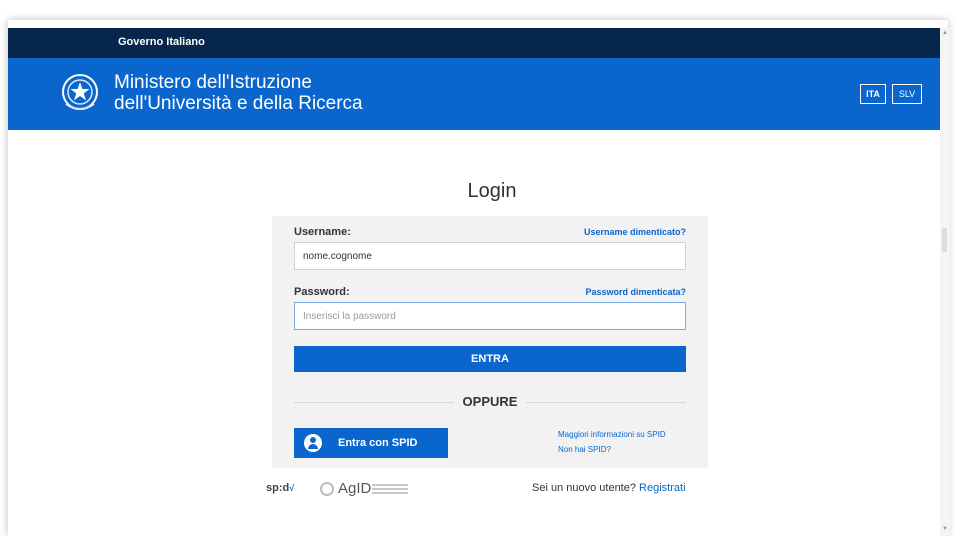  What do you see at coordinates (322, 292) in the screenshot?
I see `password-label: Password:` at bounding box center [322, 292].